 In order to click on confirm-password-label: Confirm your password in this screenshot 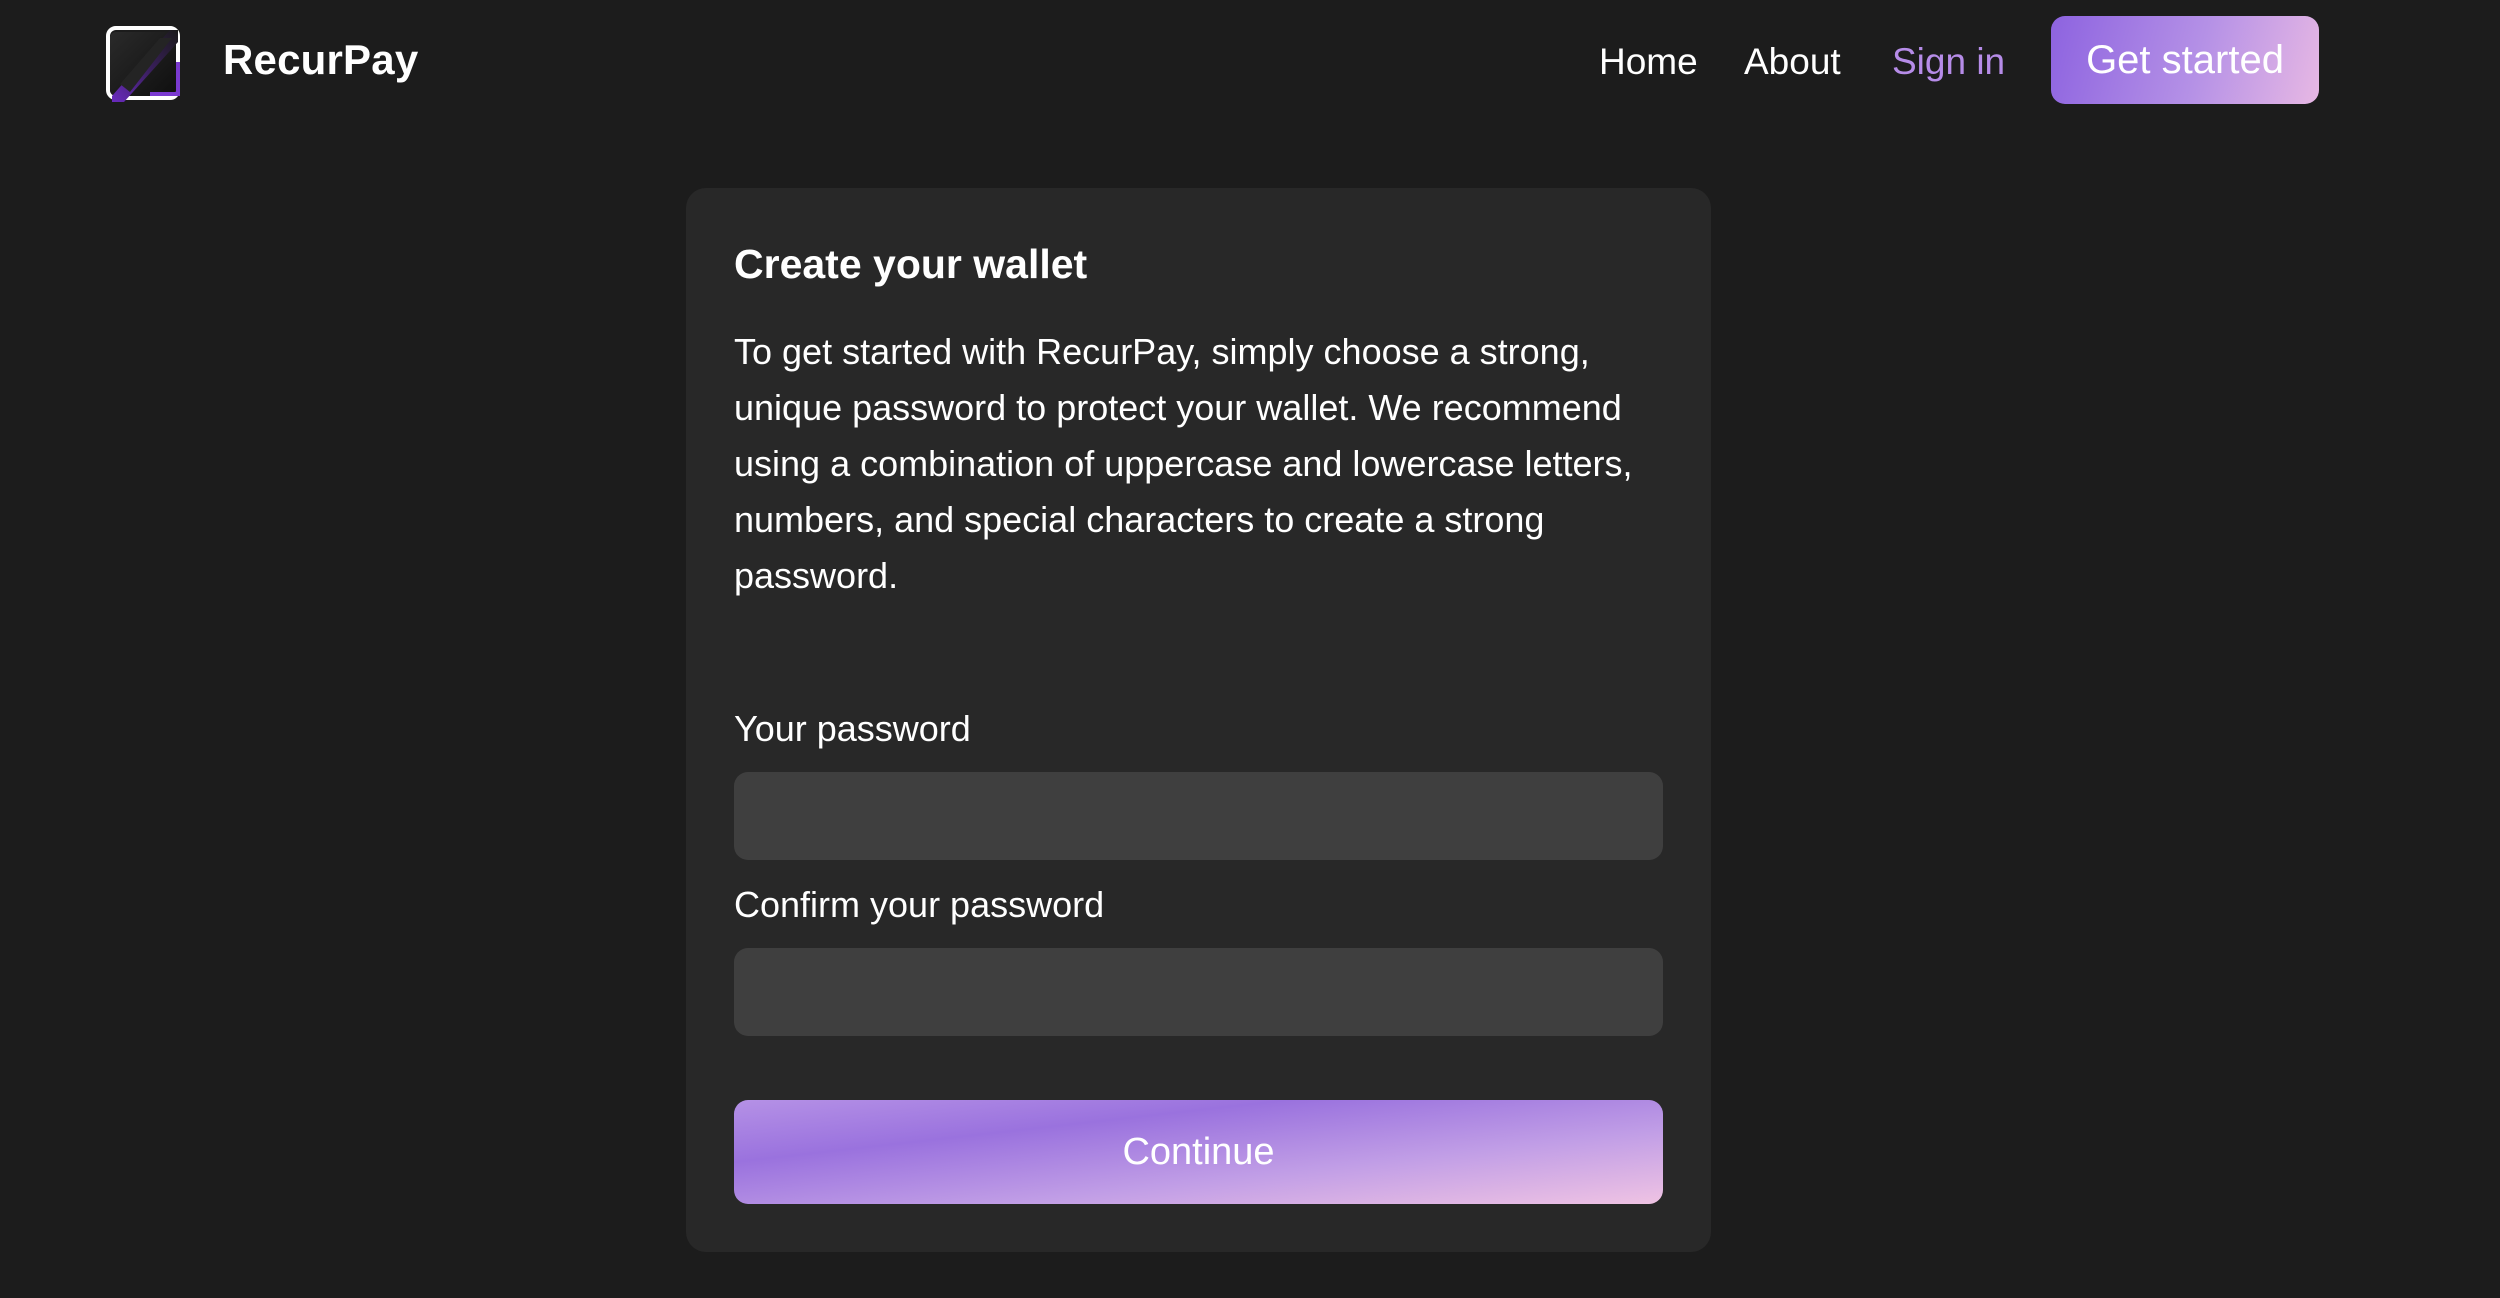, I will do `click(919, 904)`.